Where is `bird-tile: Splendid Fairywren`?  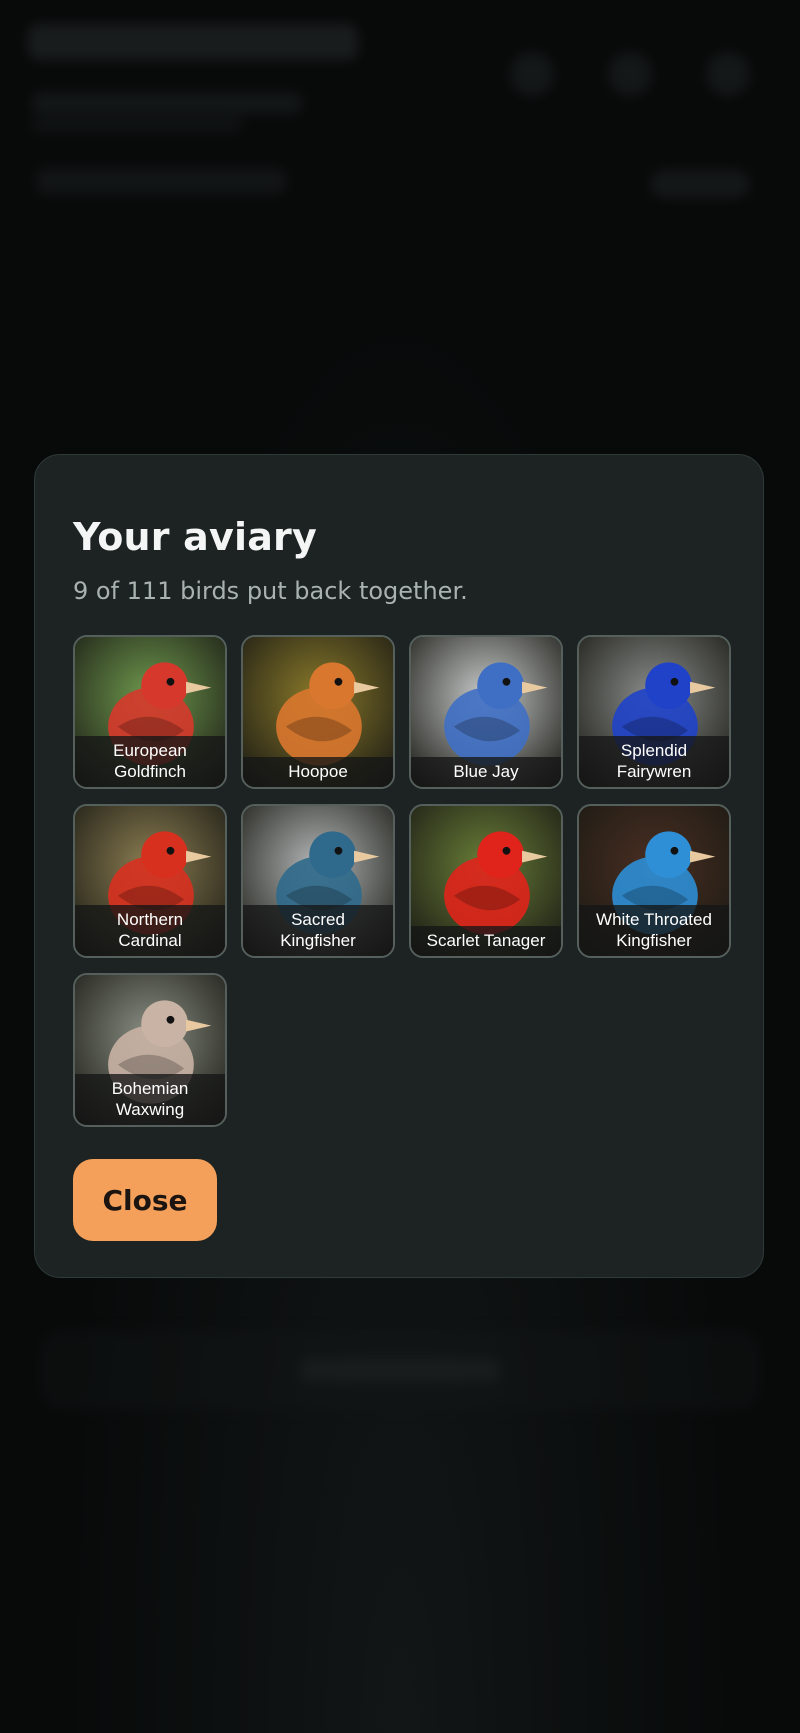
bird-tile: Splendid Fairywren is located at coordinates (654, 712).